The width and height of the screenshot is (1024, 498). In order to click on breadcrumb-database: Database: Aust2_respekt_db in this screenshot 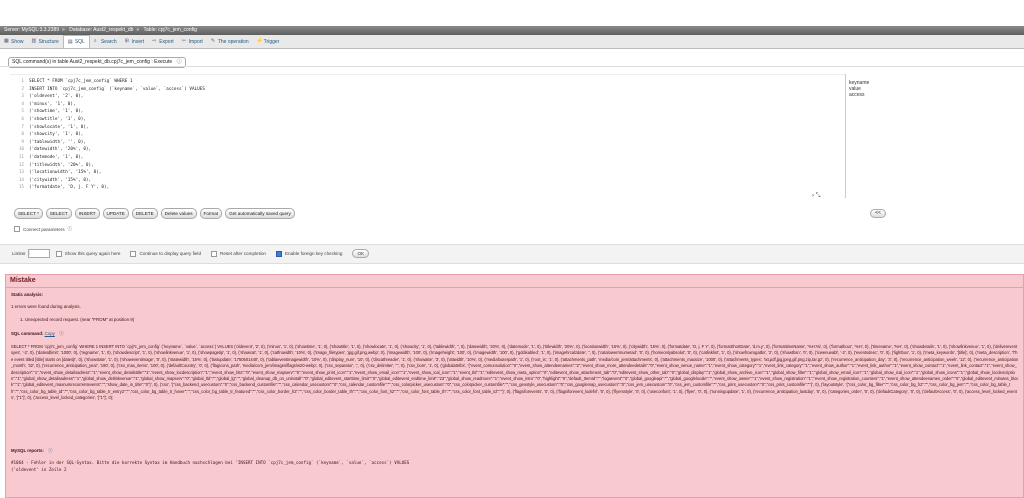, I will do `click(101, 30)`.